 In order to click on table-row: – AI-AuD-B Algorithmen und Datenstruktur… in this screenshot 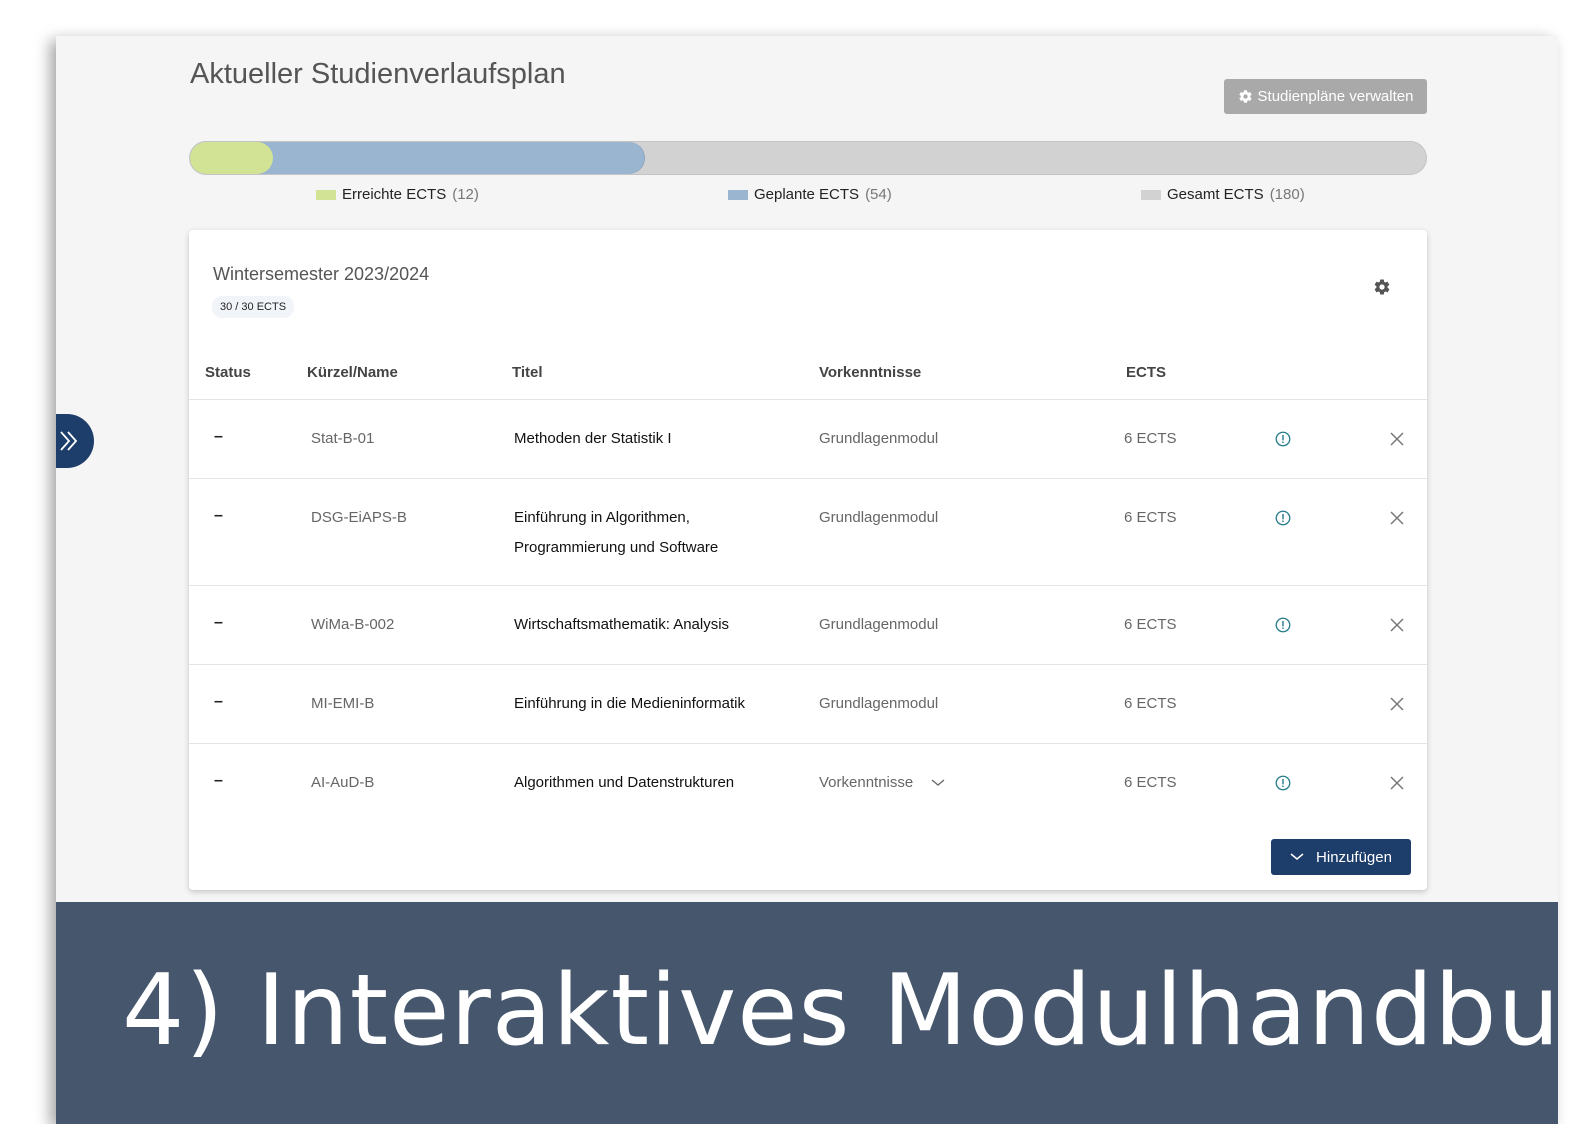, I will do `click(808, 783)`.